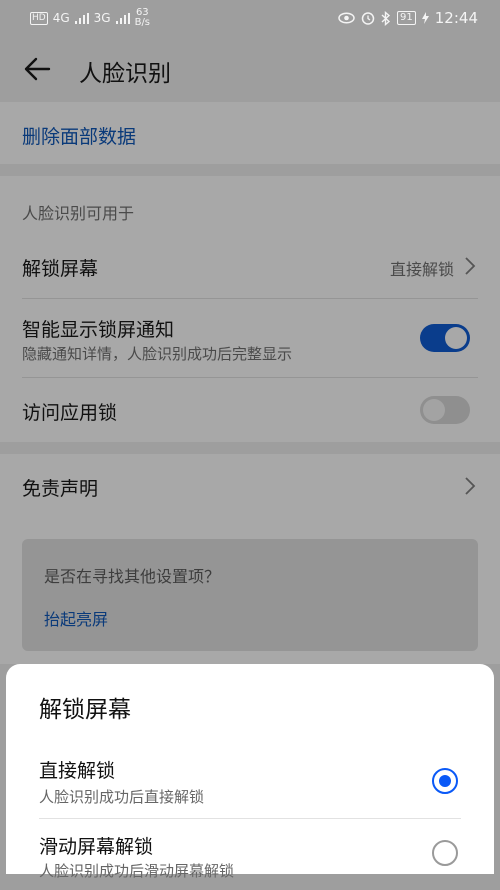  Describe the element at coordinates (445, 853) in the screenshot. I see `radio-unselected` at that location.